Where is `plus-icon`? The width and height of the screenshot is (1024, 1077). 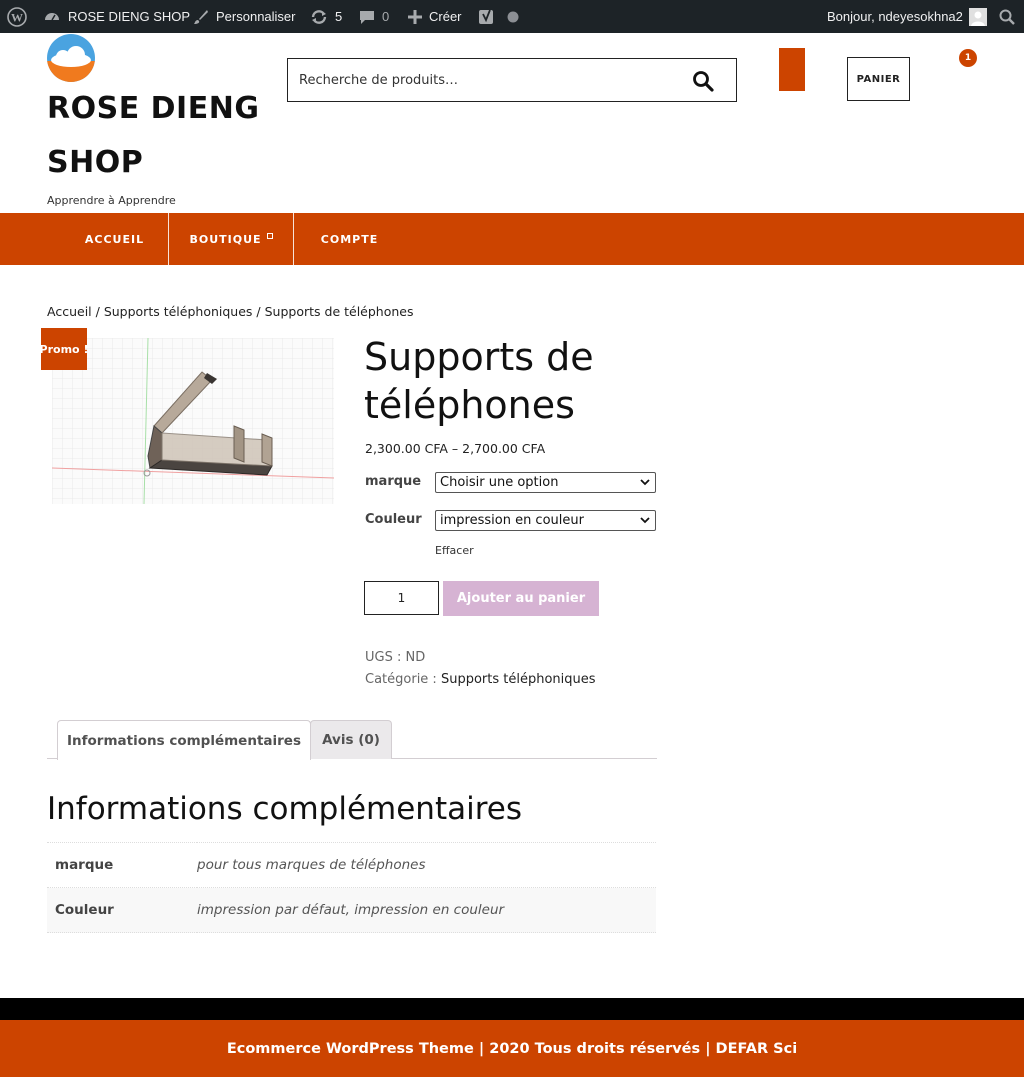
plus-icon is located at coordinates (415, 16).